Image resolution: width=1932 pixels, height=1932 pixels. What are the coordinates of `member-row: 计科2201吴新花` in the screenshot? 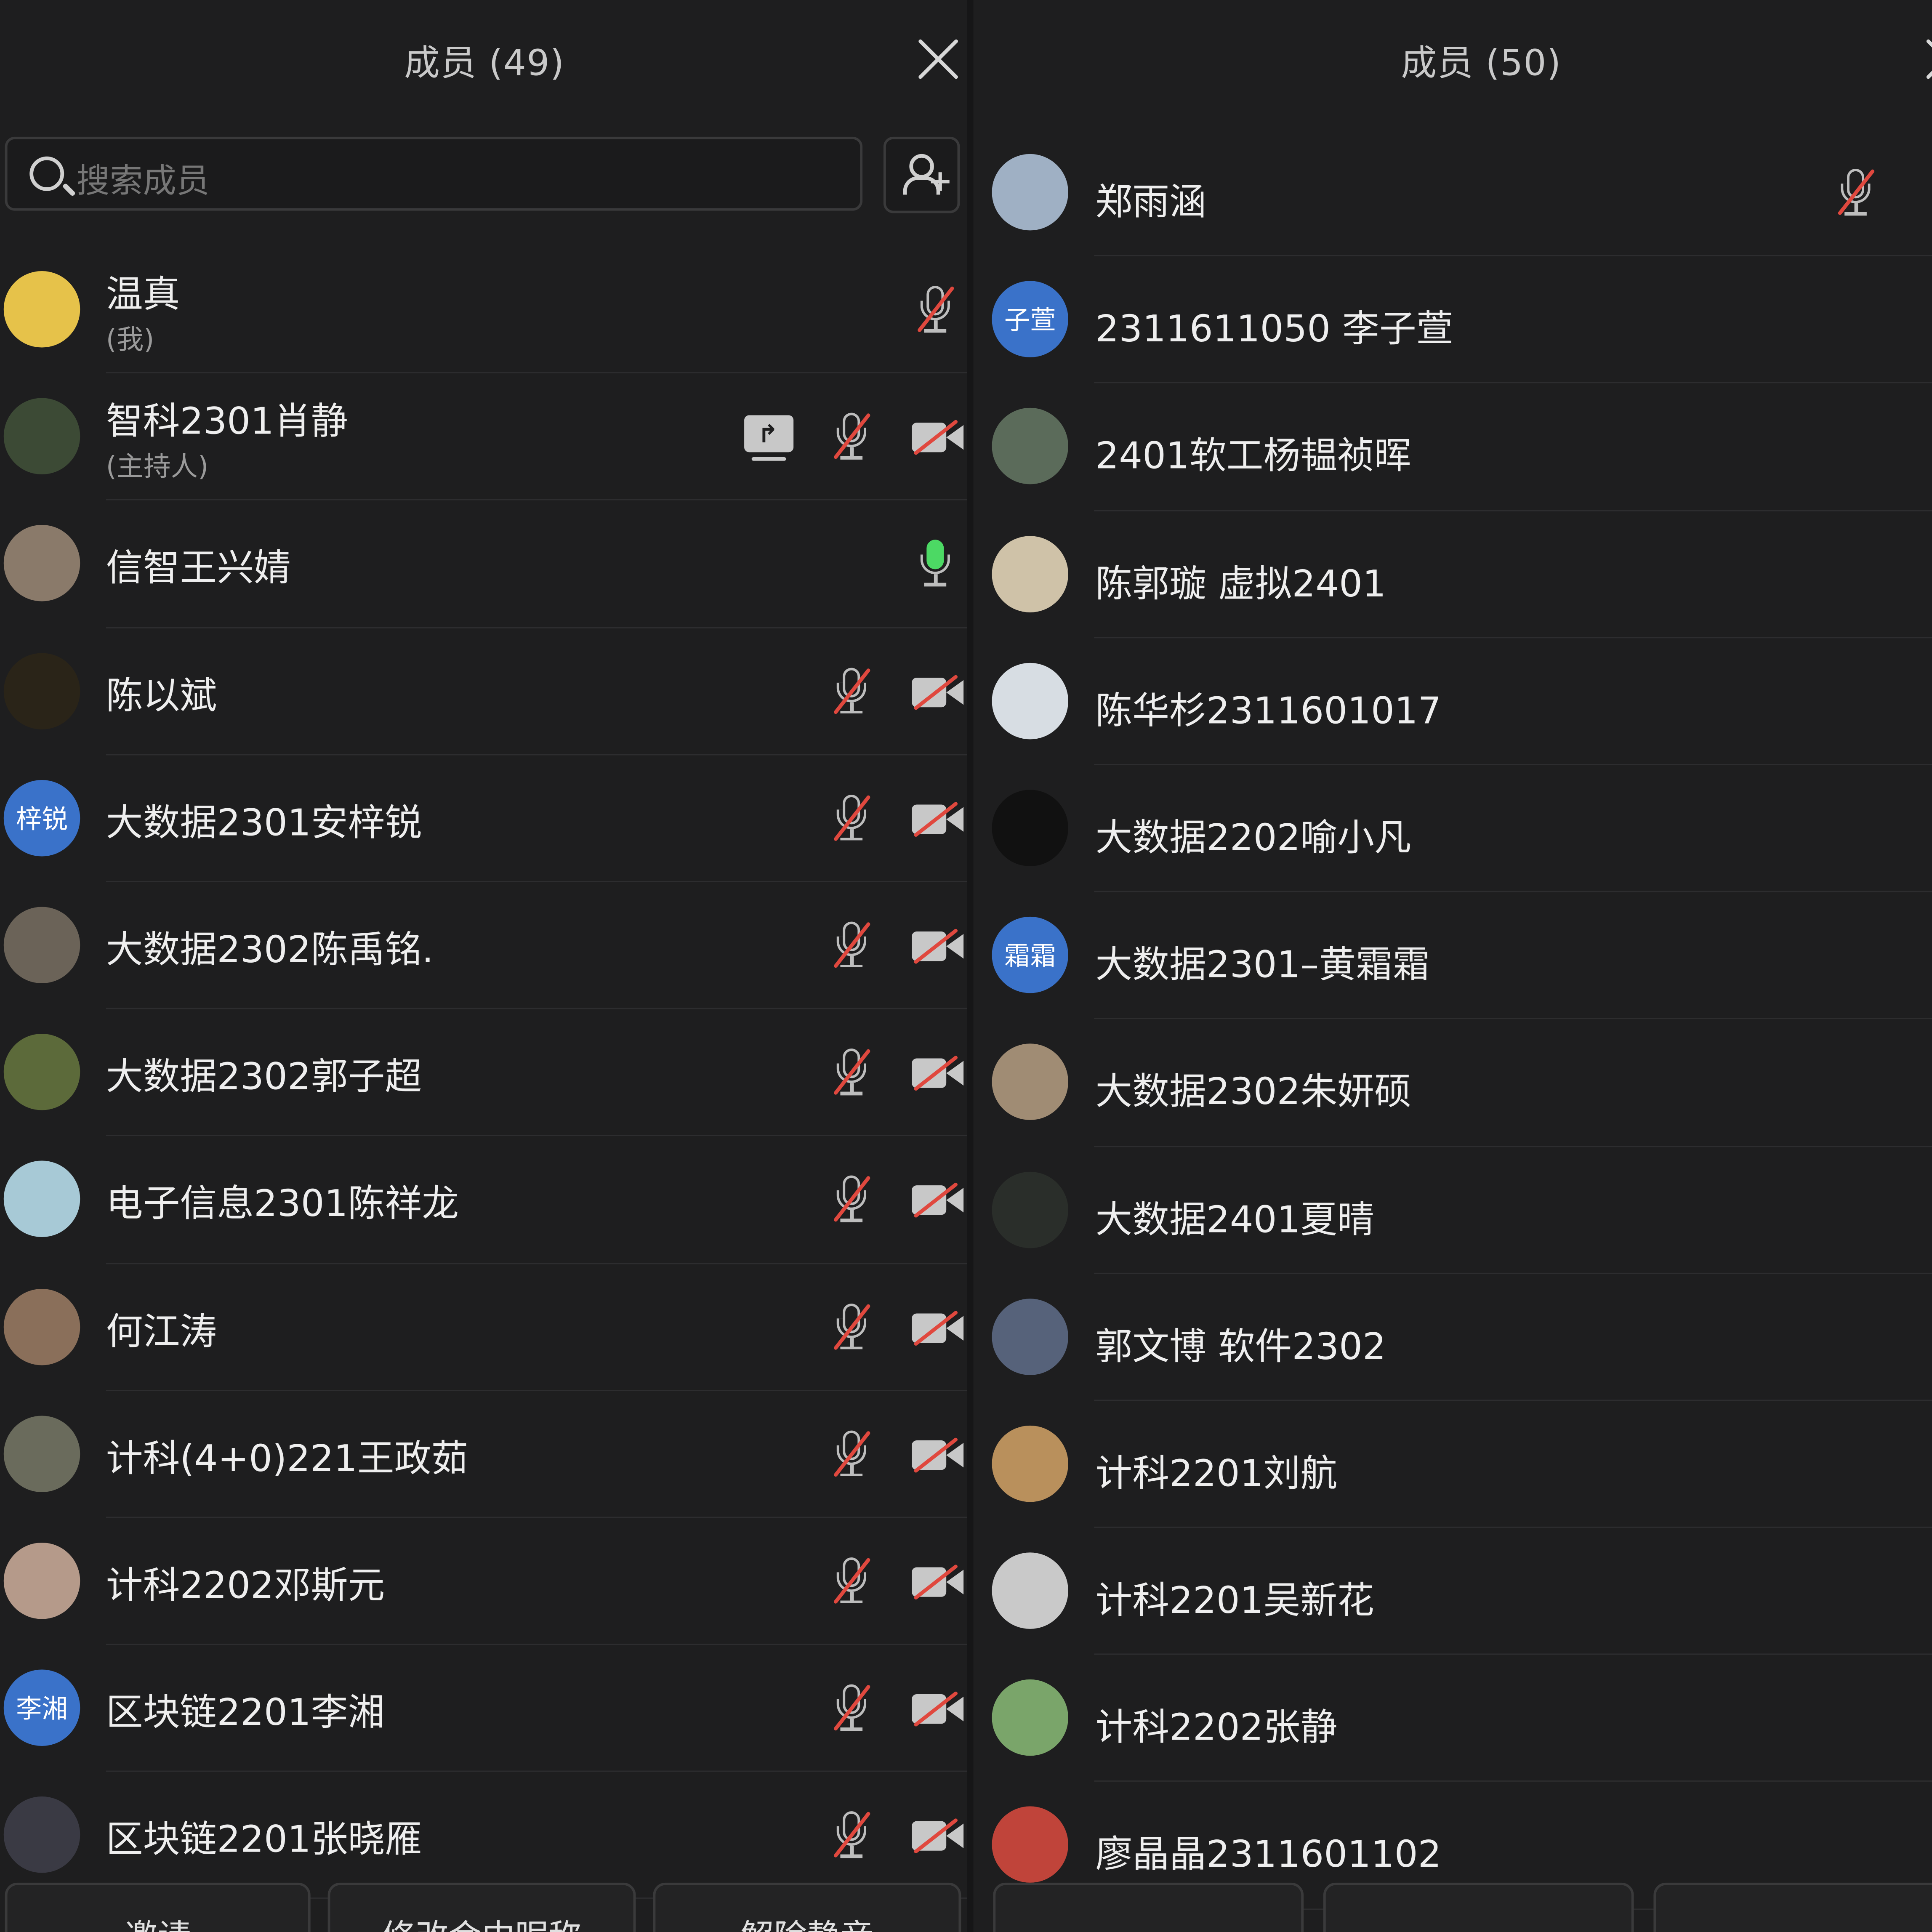 It's located at (1453, 1592).